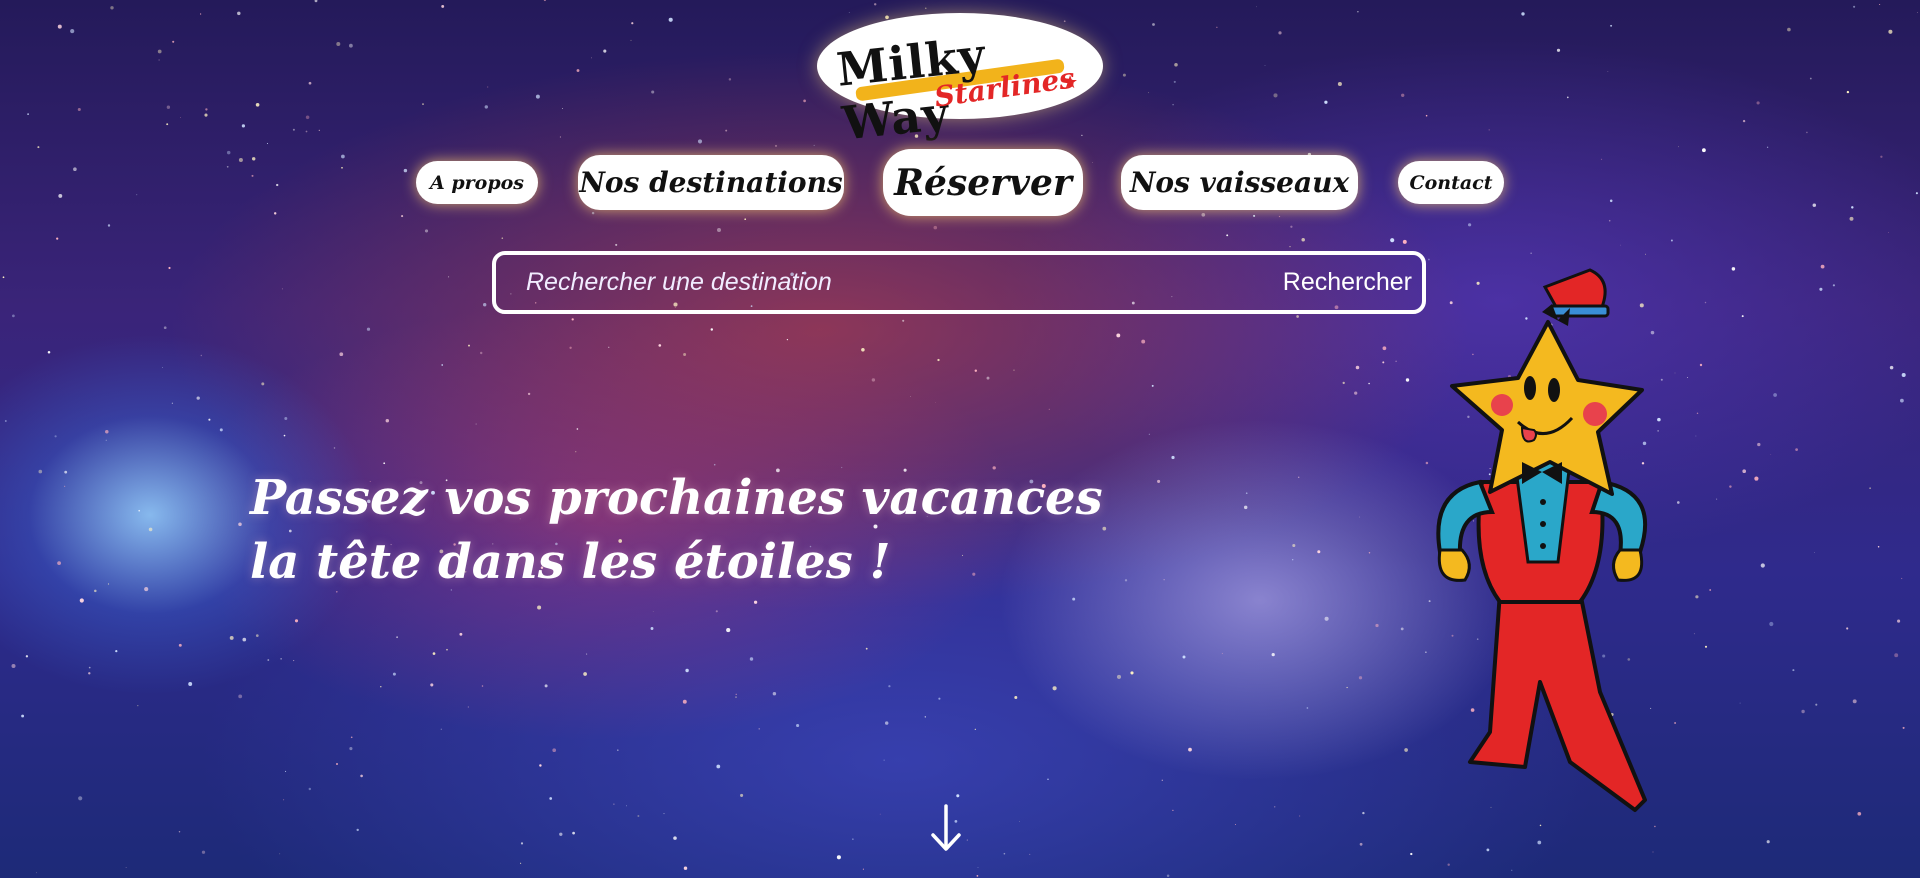 This screenshot has width=1920, height=878. What do you see at coordinates (477, 182) in the screenshot?
I see `nav-about-button: A propos` at bounding box center [477, 182].